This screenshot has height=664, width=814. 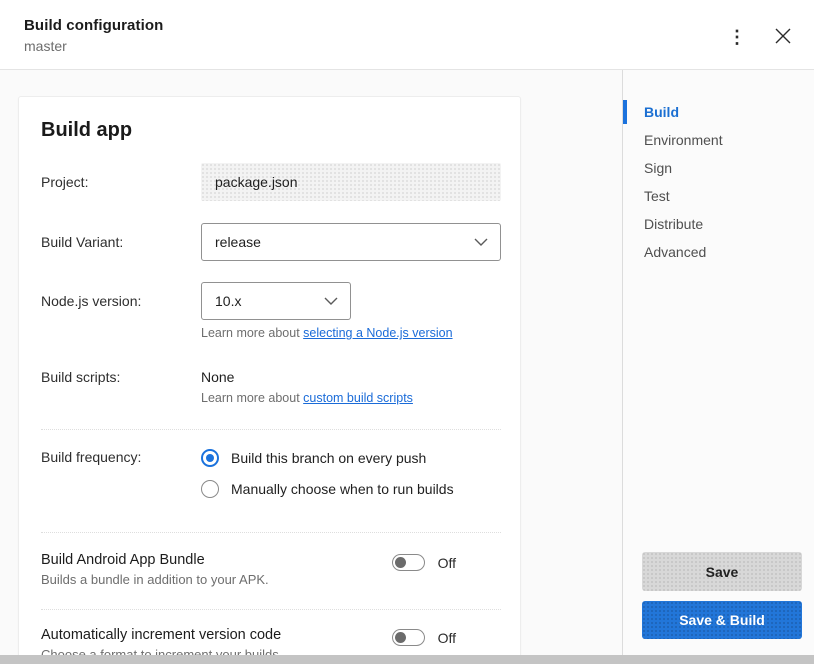 I want to click on radio-option-manual: Manually choose when to run builds, so click(x=327, y=489).